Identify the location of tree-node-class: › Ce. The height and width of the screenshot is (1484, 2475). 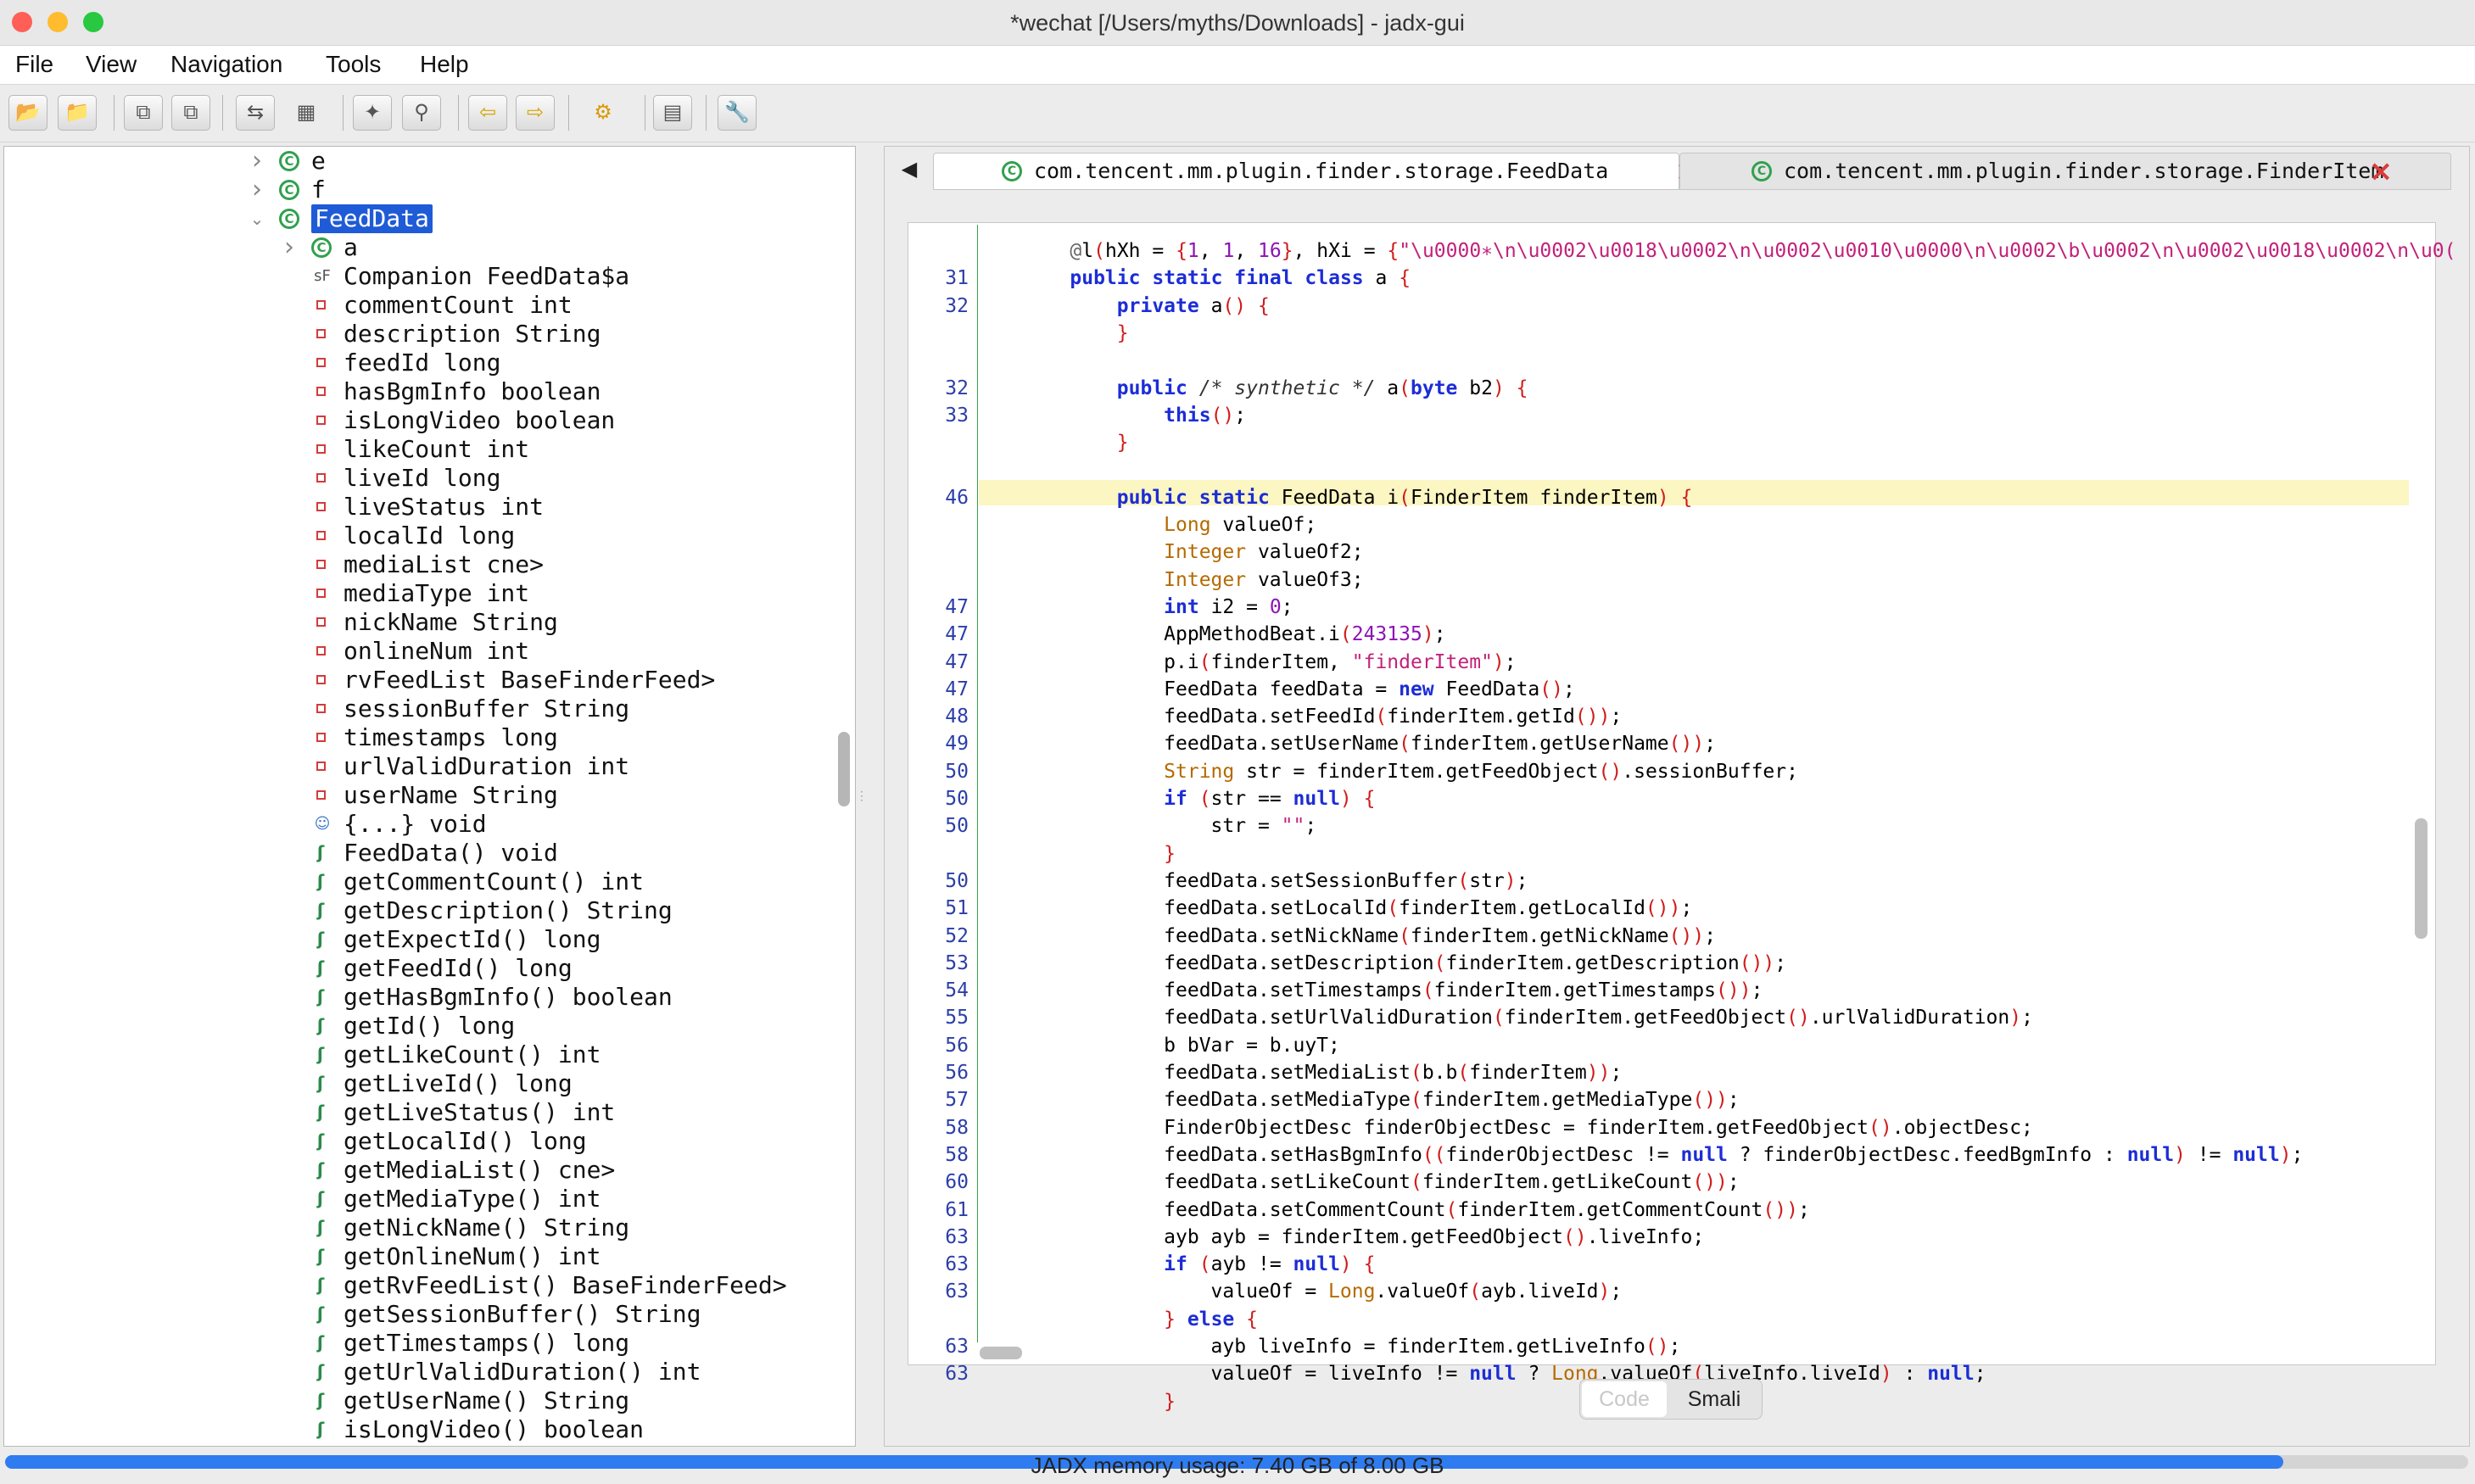
(430, 161).